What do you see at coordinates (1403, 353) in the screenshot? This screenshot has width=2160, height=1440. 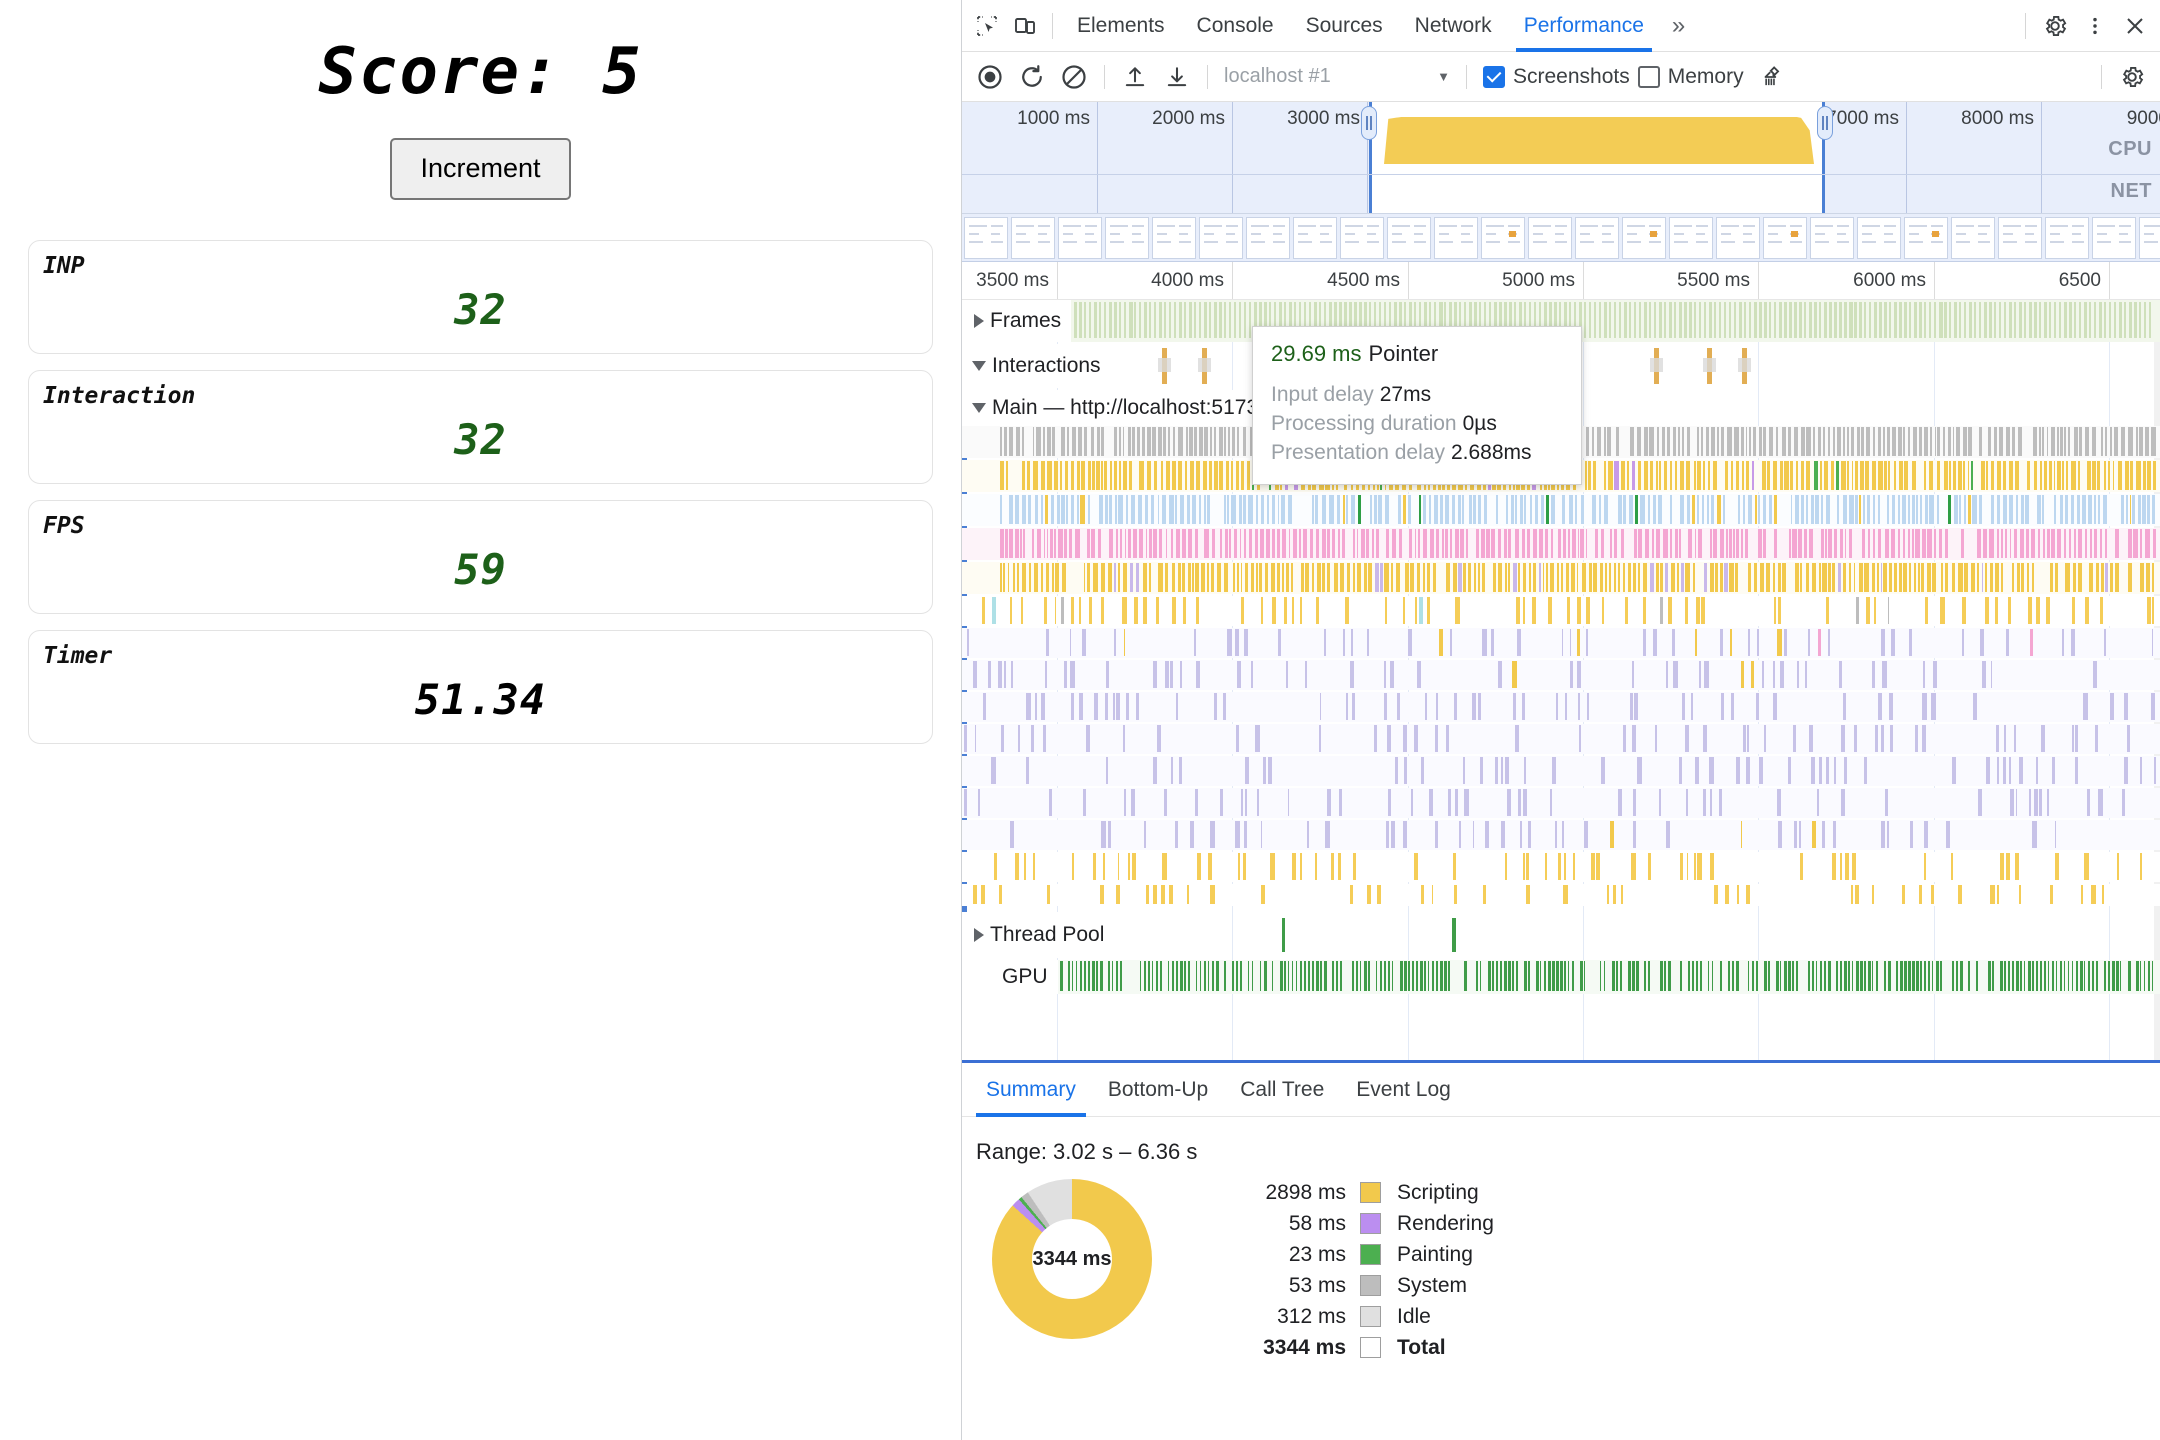 I see `tooltip-event-name: Pointer` at bounding box center [1403, 353].